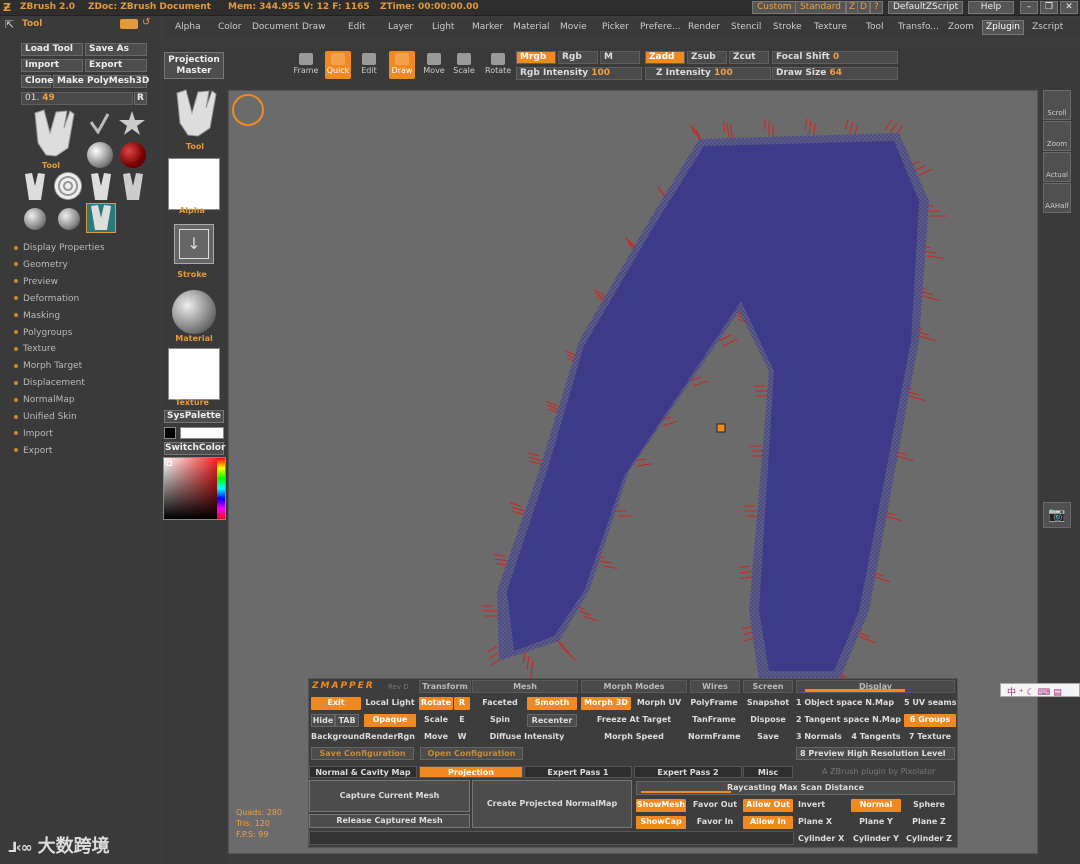 The height and width of the screenshot is (864, 1080). I want to click on menu-movie: Movie, so click(573, 27).